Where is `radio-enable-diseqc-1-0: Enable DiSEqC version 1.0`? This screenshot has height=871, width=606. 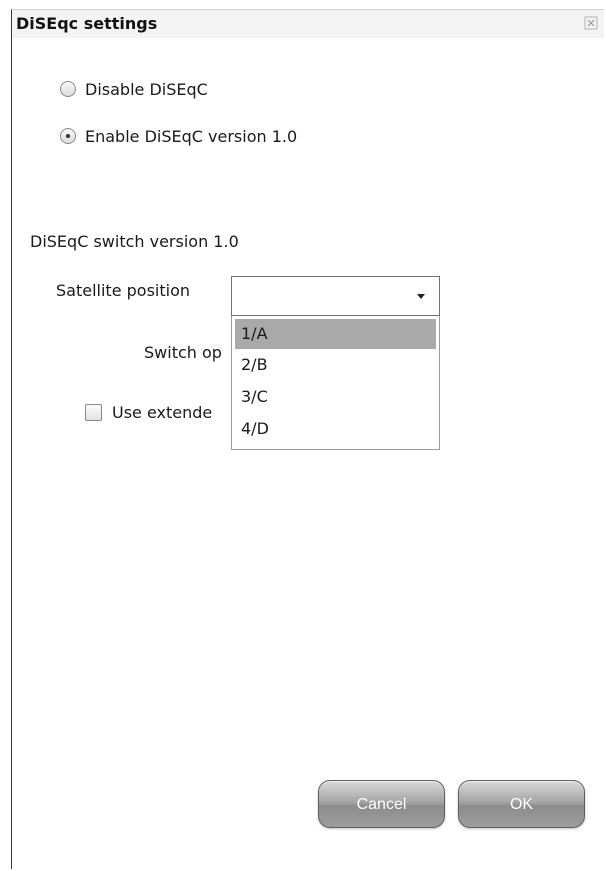 radio-enable-diseqc-1-0: Enable DiSEqC version 1.0 is located at coordinates (178, 136).